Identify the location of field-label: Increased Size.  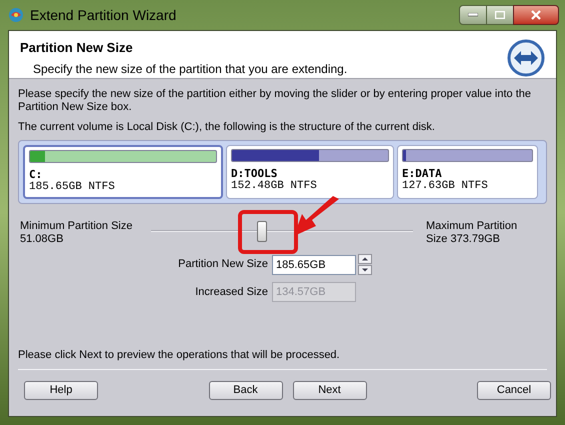
(231, 292).